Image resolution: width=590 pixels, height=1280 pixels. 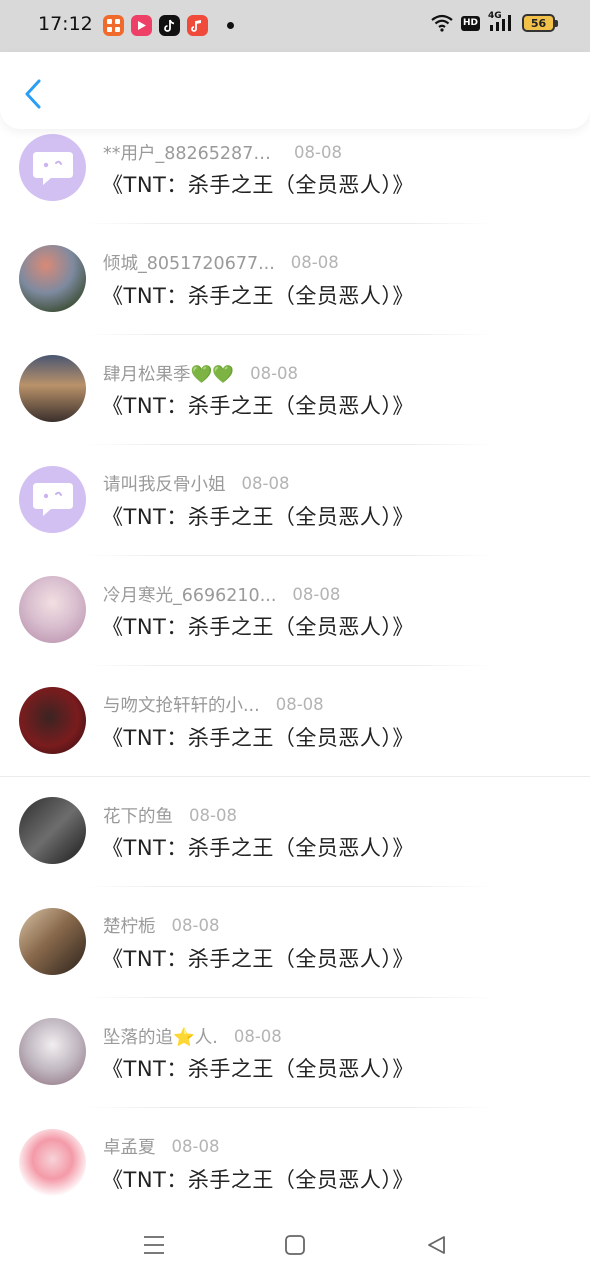 I want to click on list-item: 楚柠栀 08-08 《TNT：杀手之王（全员恶人）》, so click(x=295, y=958).